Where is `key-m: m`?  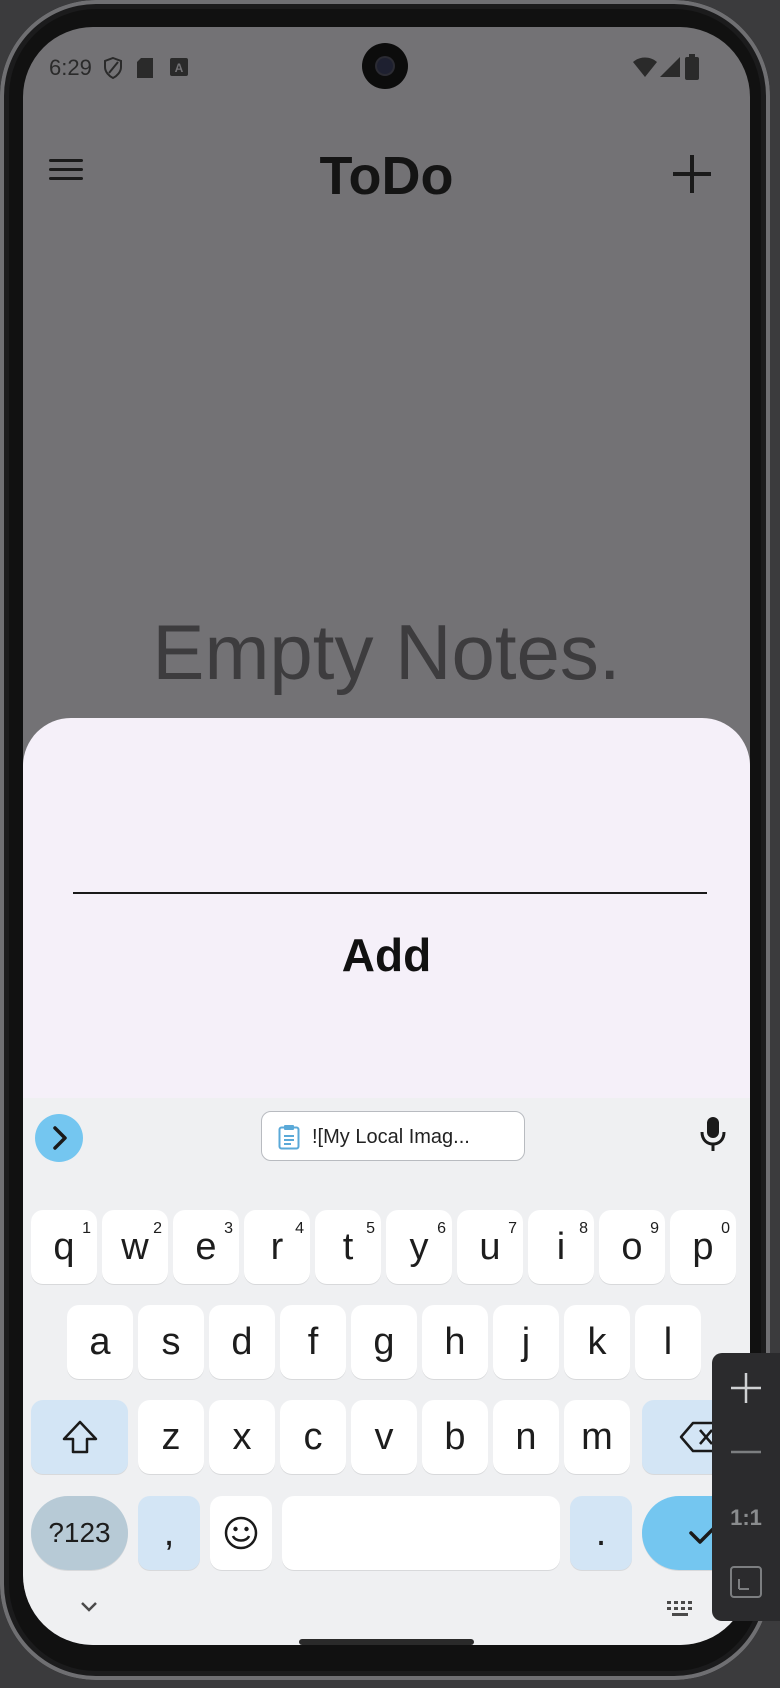 key-m: m is located at coordinates (597, 1437).